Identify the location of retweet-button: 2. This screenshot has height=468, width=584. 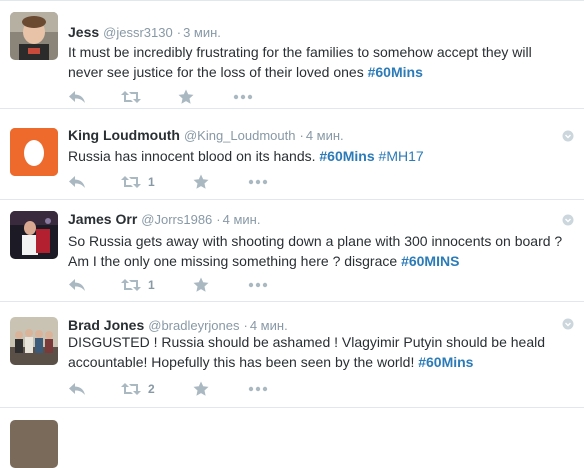
(138, 389).